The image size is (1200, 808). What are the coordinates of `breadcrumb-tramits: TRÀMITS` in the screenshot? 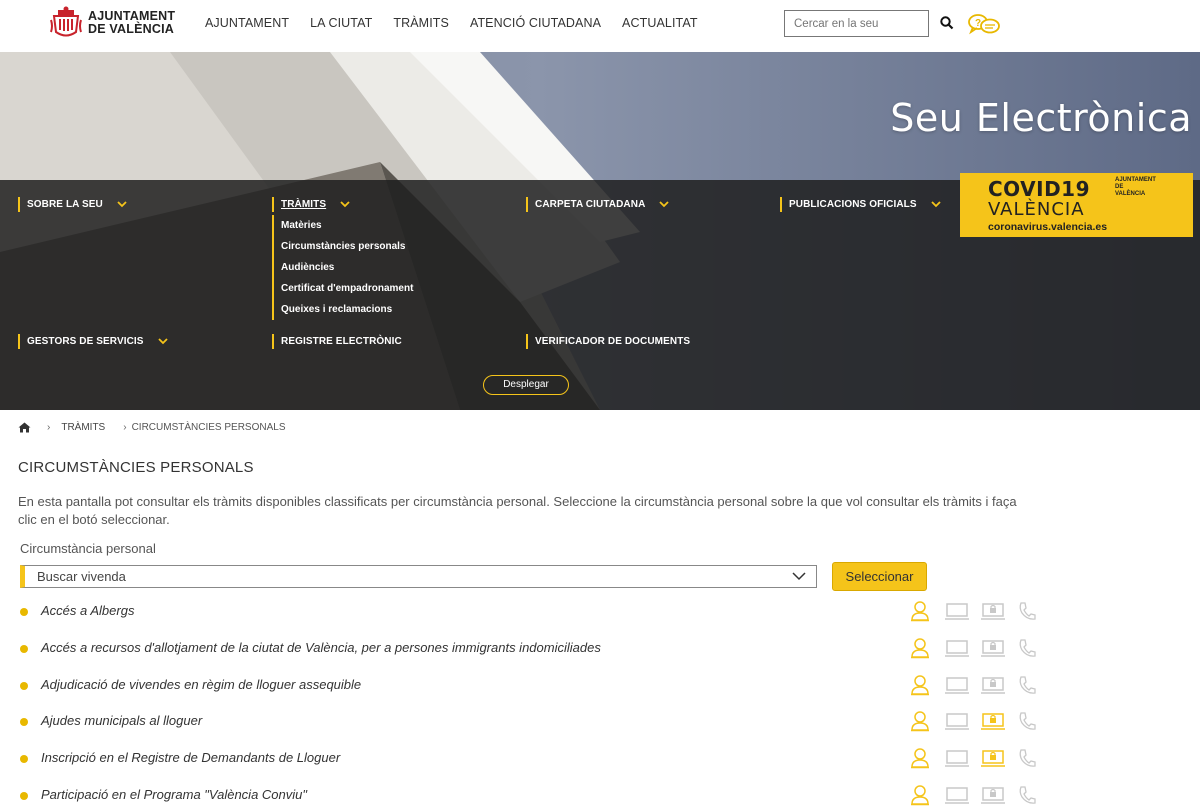 It's located at (83, 427).